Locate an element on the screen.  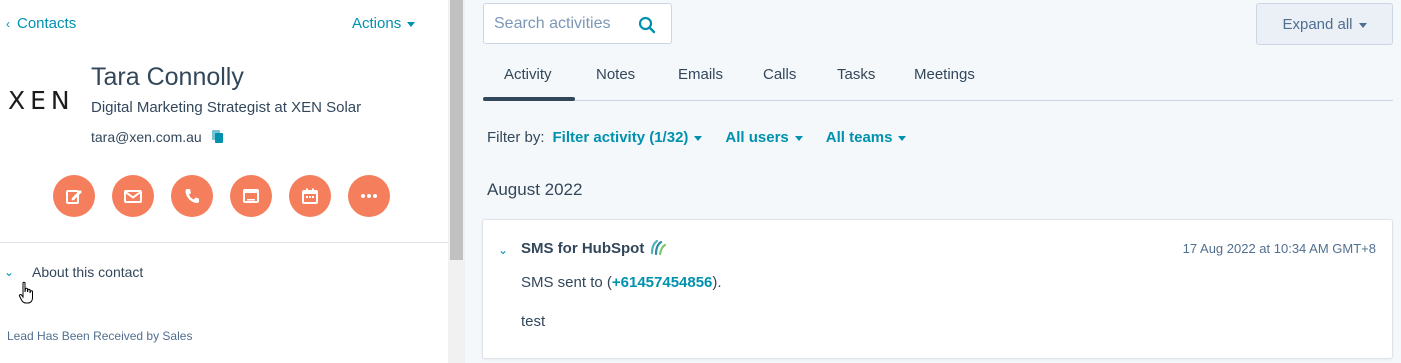
tabs-baseline is located at coordinates (938, 100).